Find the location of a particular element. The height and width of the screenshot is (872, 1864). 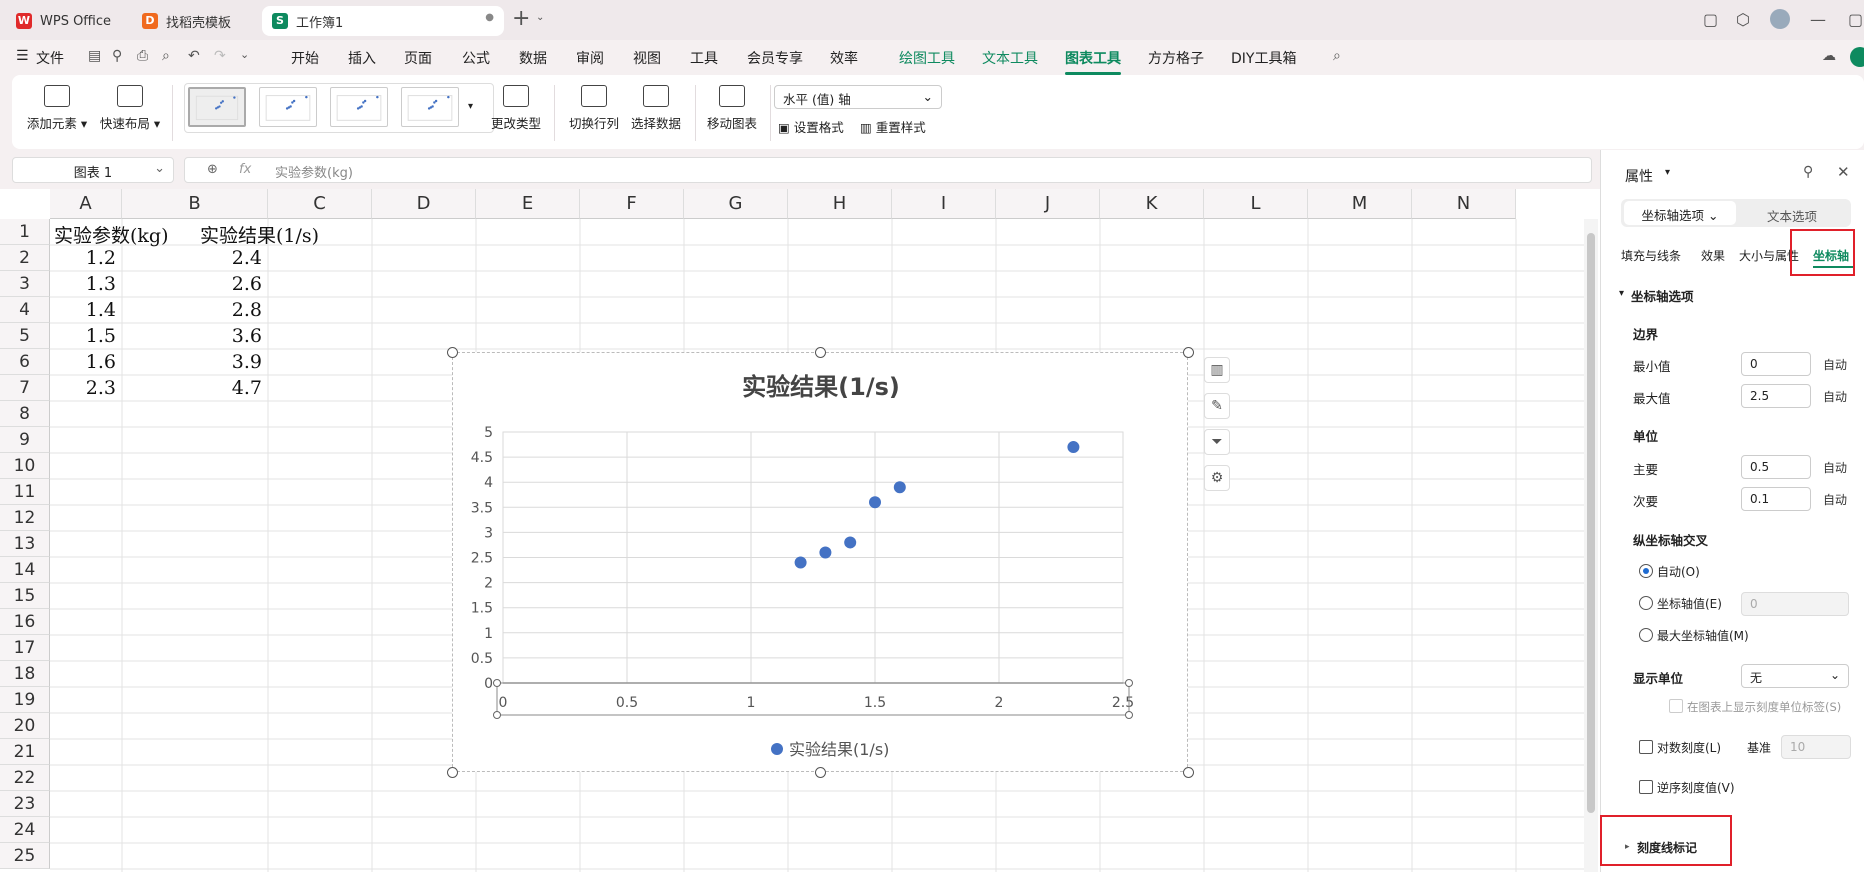

row-header: 16 is located at coordinates (25, 622).